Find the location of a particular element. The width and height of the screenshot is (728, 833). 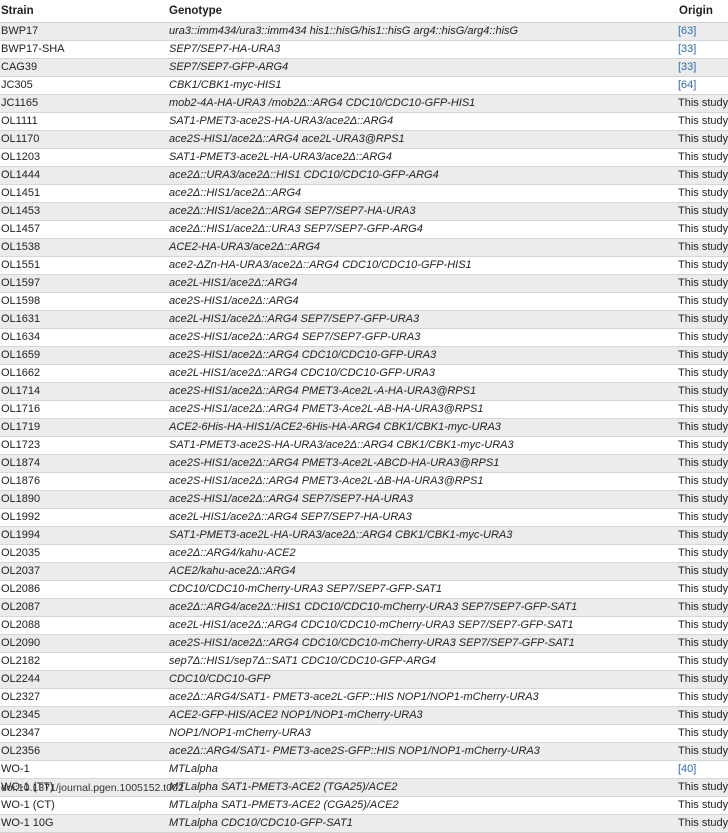

table-row: OL1598 ace2S-HIS1/ace2Δ::ARG4 This study is located at coordinates (364, 301).